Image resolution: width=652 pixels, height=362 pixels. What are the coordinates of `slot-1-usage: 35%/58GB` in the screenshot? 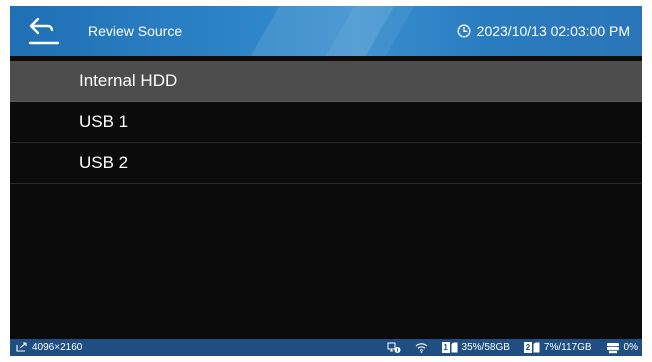 It's located at (485, 347).